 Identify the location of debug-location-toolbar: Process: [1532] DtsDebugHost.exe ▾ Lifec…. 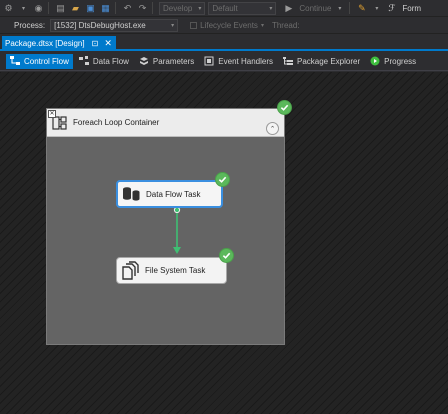
(224, 25).